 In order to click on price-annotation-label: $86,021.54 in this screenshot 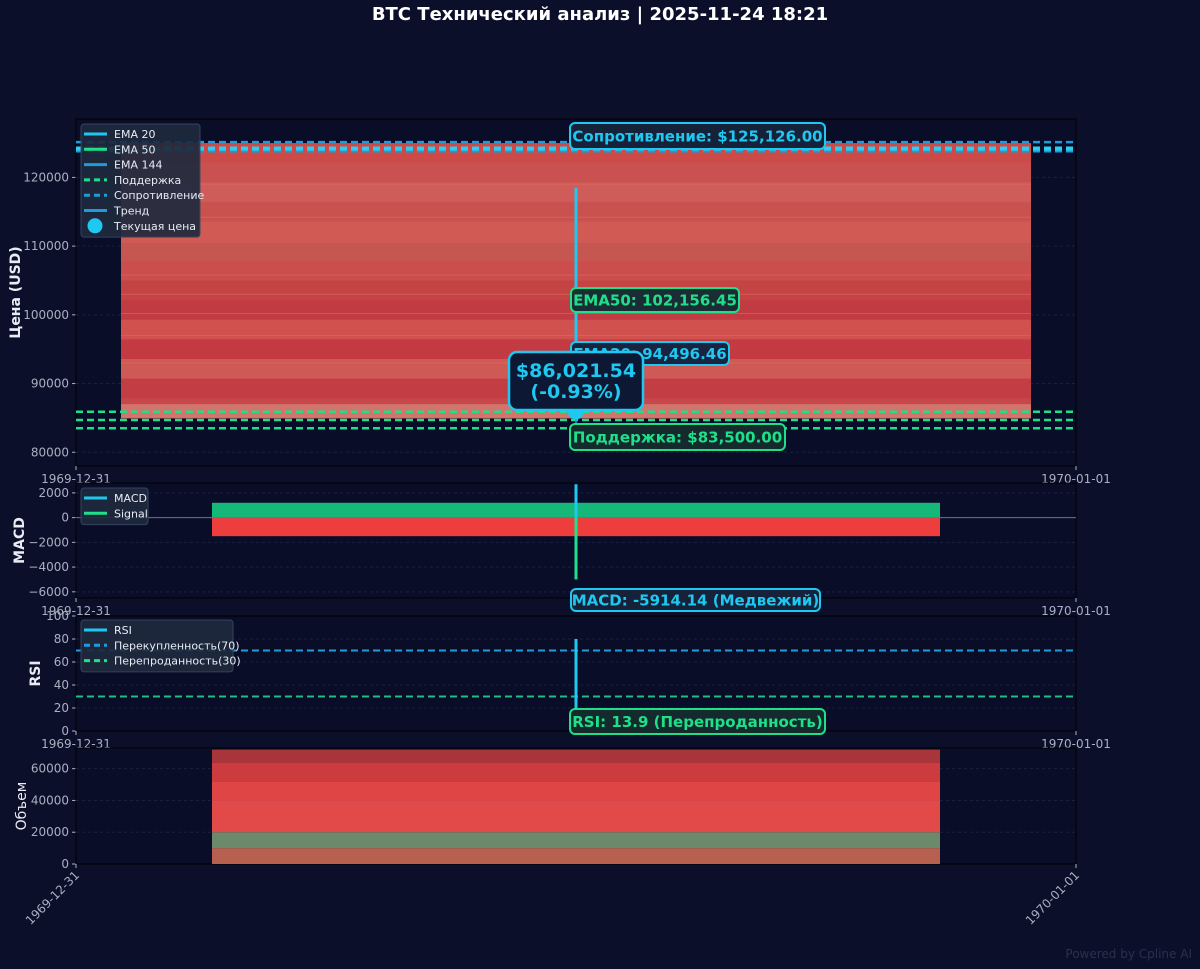, I will do `click(576, 371)`.